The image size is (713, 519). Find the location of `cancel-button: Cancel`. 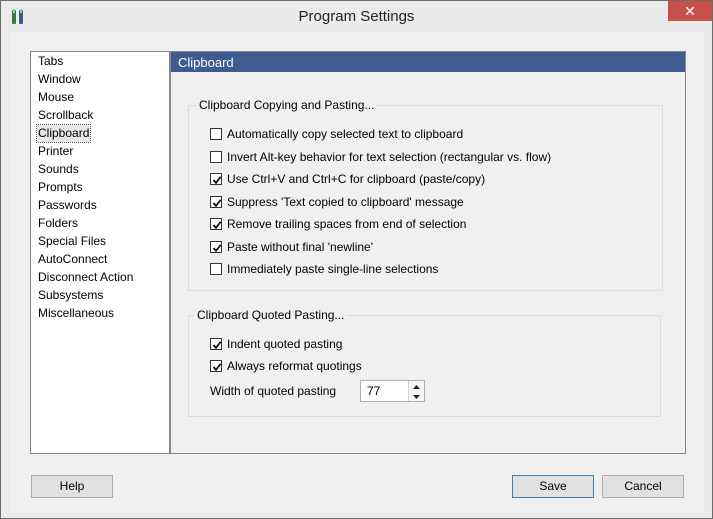

cancel-button: Cancel is located at coordinates (643, 486).